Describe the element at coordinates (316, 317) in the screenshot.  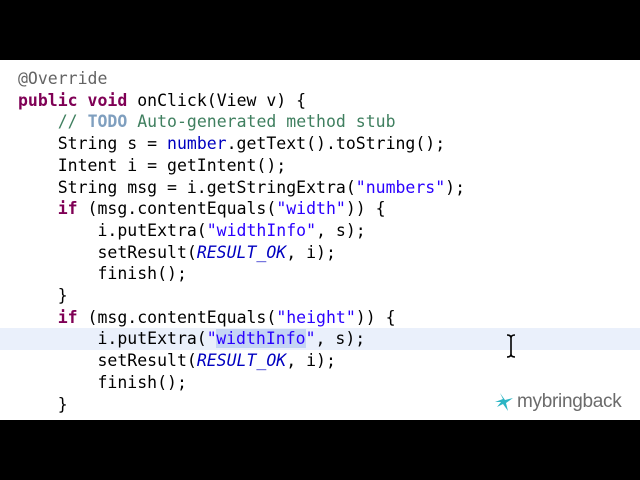
I see `code-token: "height"` at that location.